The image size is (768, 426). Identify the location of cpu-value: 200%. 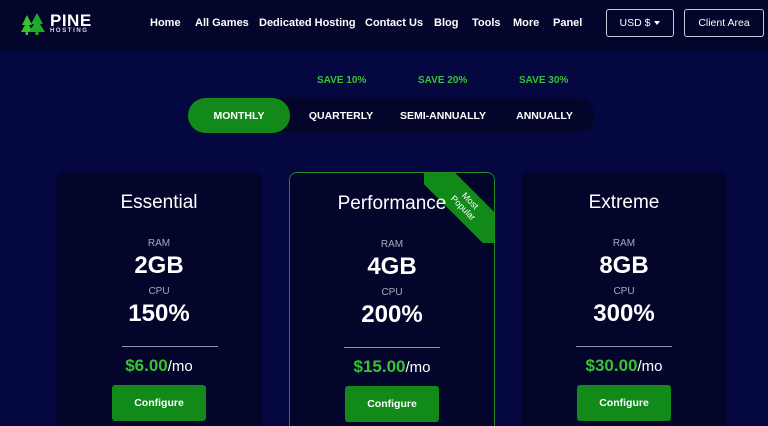
(392, 314).